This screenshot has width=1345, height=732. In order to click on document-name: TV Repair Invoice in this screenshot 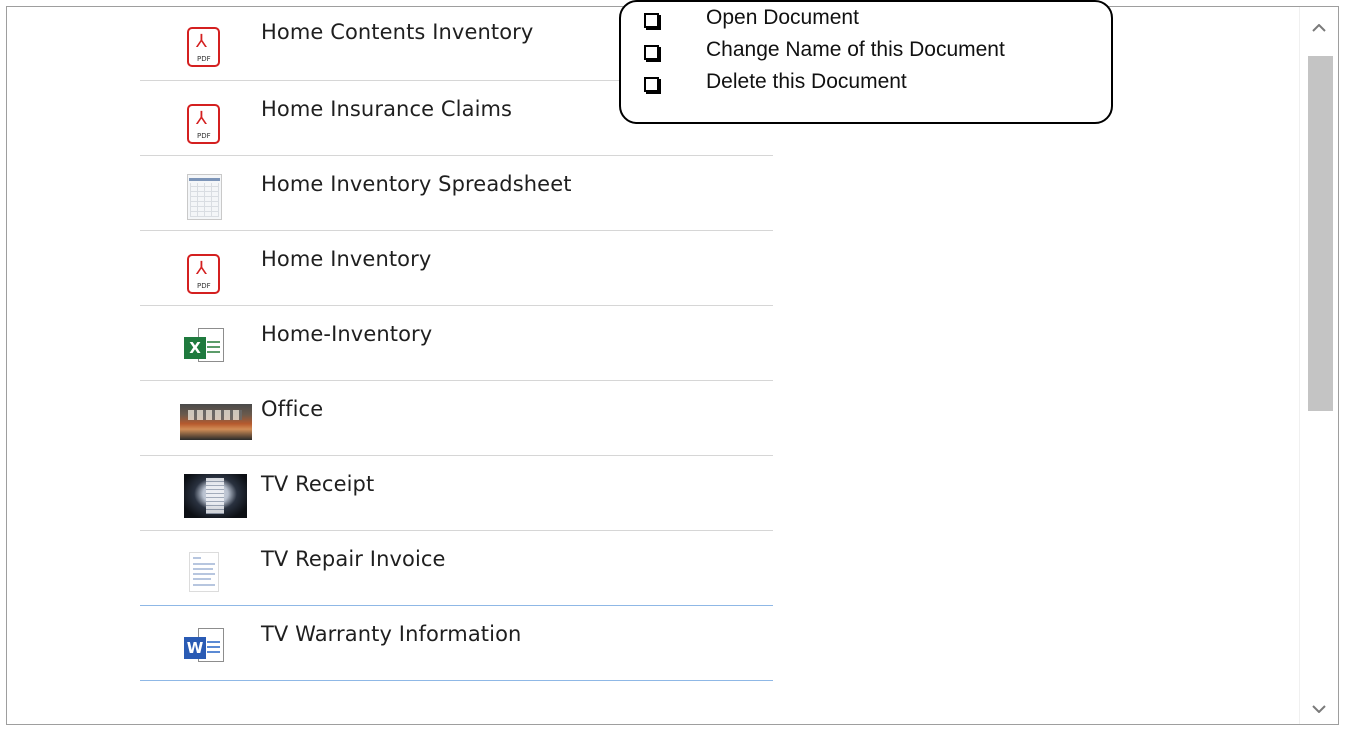, I will do `click(353, 559)`.